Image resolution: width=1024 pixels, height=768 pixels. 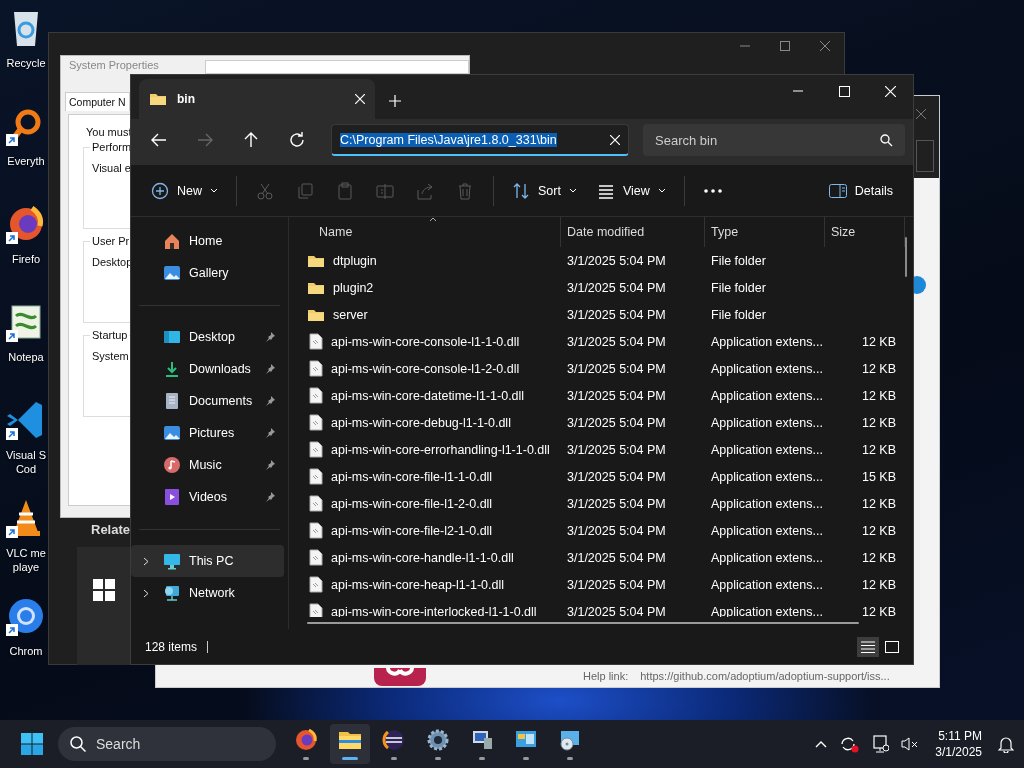 What do you see at coordinates (172, 497) in the screenshot?
I see `video-icon` at bounding box center [172, 497].